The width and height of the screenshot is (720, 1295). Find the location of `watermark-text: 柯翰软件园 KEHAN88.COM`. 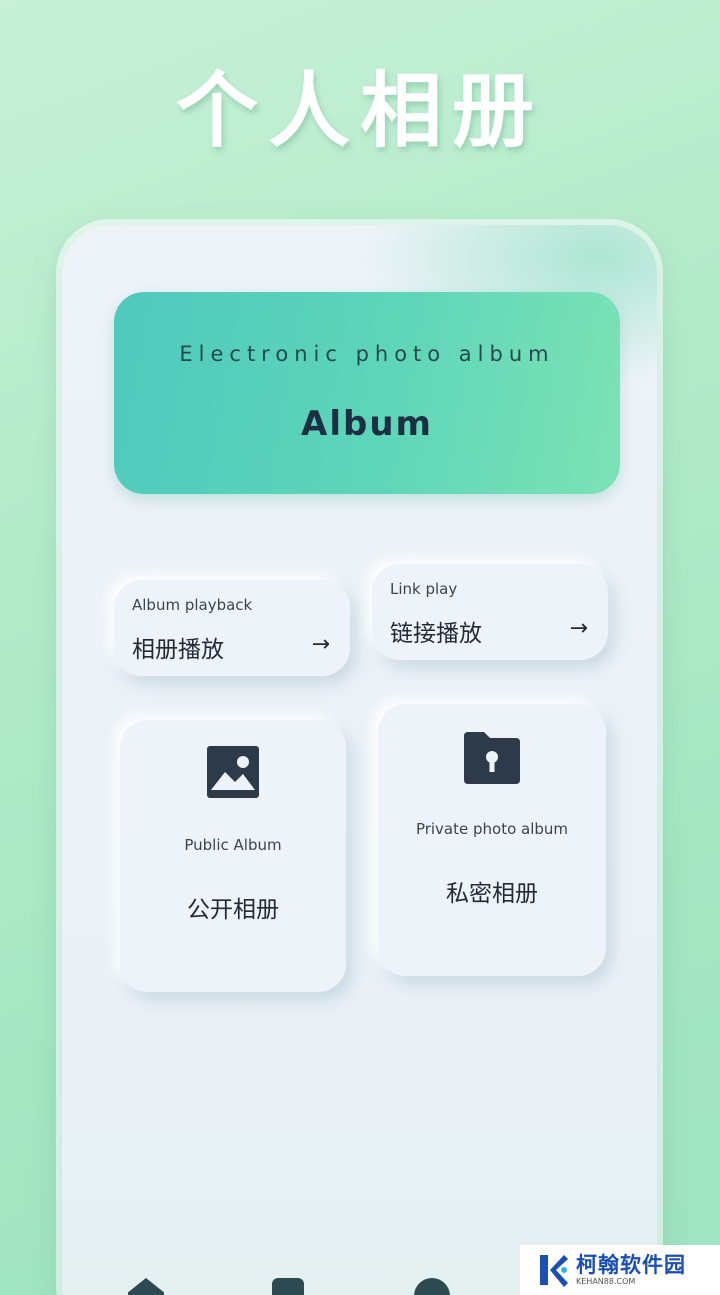

watermark-text: 柯翰软件园 KEHAN88.COM is located at coordinates (631, 1270).